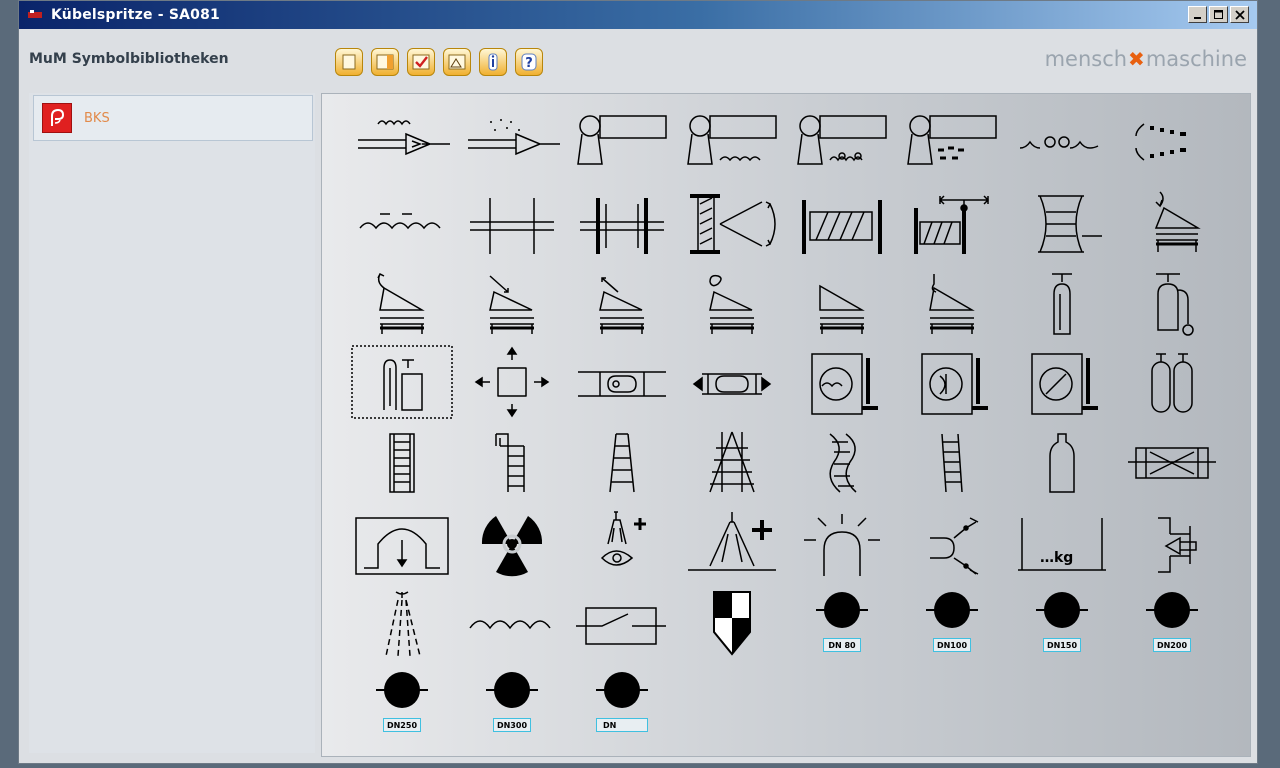  I want to click on ladder-2-symbol, so click(512, 462).